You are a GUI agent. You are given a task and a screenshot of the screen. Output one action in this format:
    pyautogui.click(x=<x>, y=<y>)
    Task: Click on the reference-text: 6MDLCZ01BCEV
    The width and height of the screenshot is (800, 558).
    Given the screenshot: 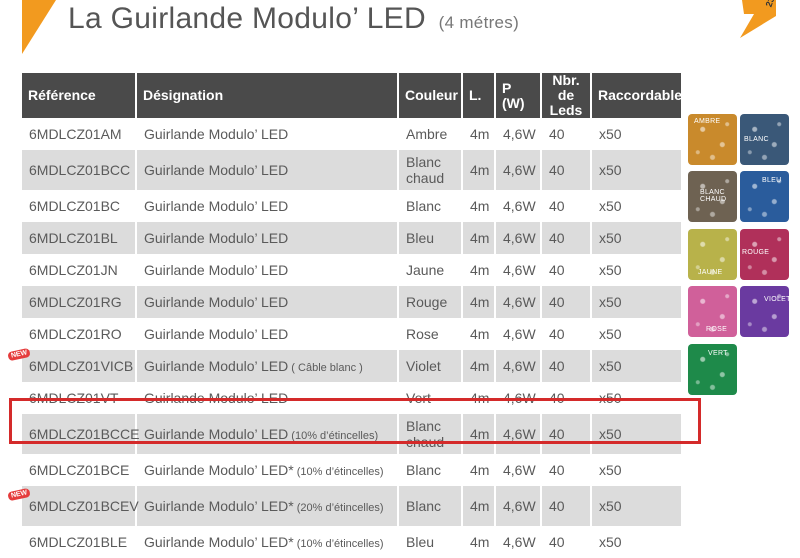 What is the action you would take?
    pyautogui.click(x=84, y=506)
    